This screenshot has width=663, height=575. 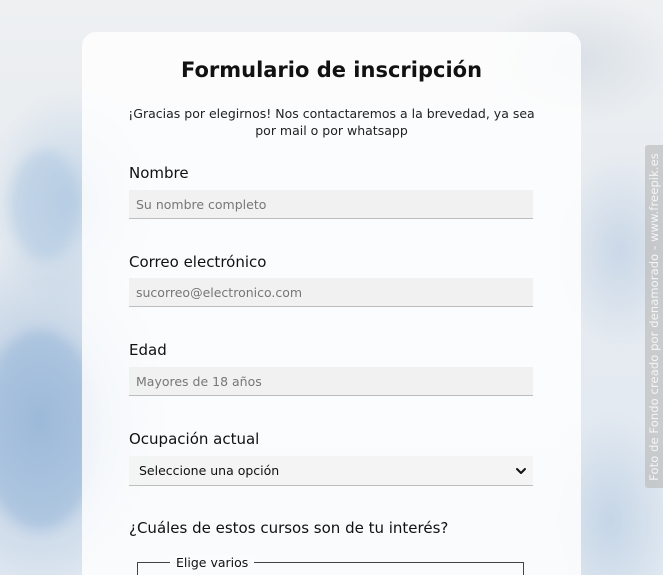 What do you see at coordinates (148, 350) in the screenshot?
I see `age-label: Edad` at bounding box center [148, 350].